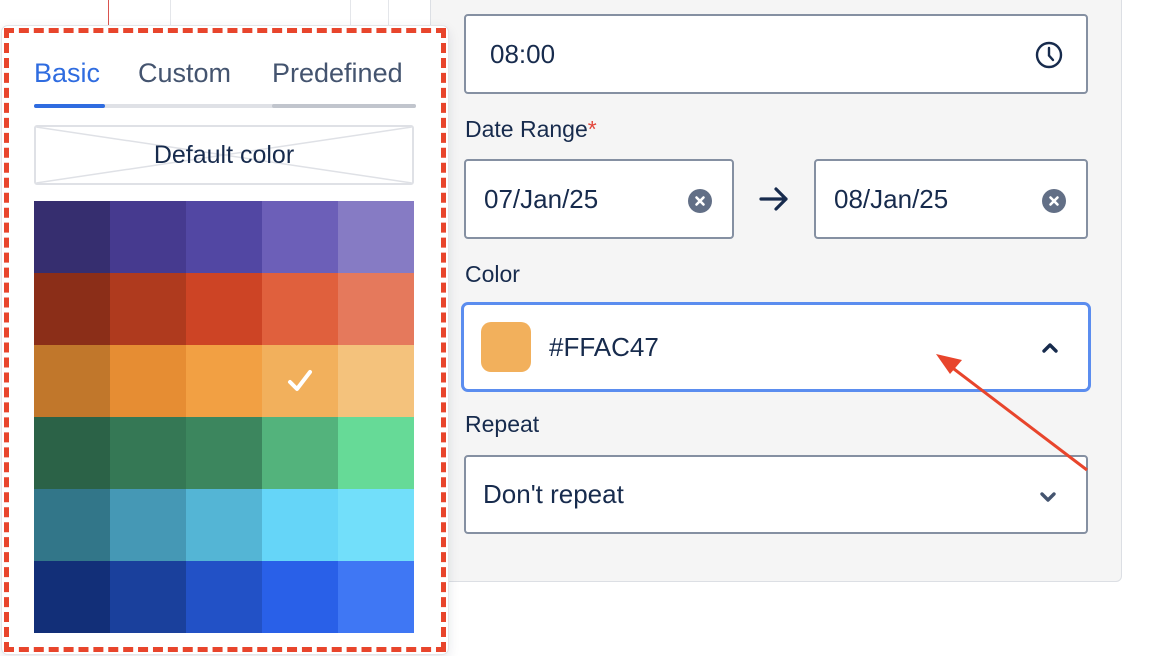 The image size is (1150, 656). I want to click on default-color-label: Default color, so click(224, 155).